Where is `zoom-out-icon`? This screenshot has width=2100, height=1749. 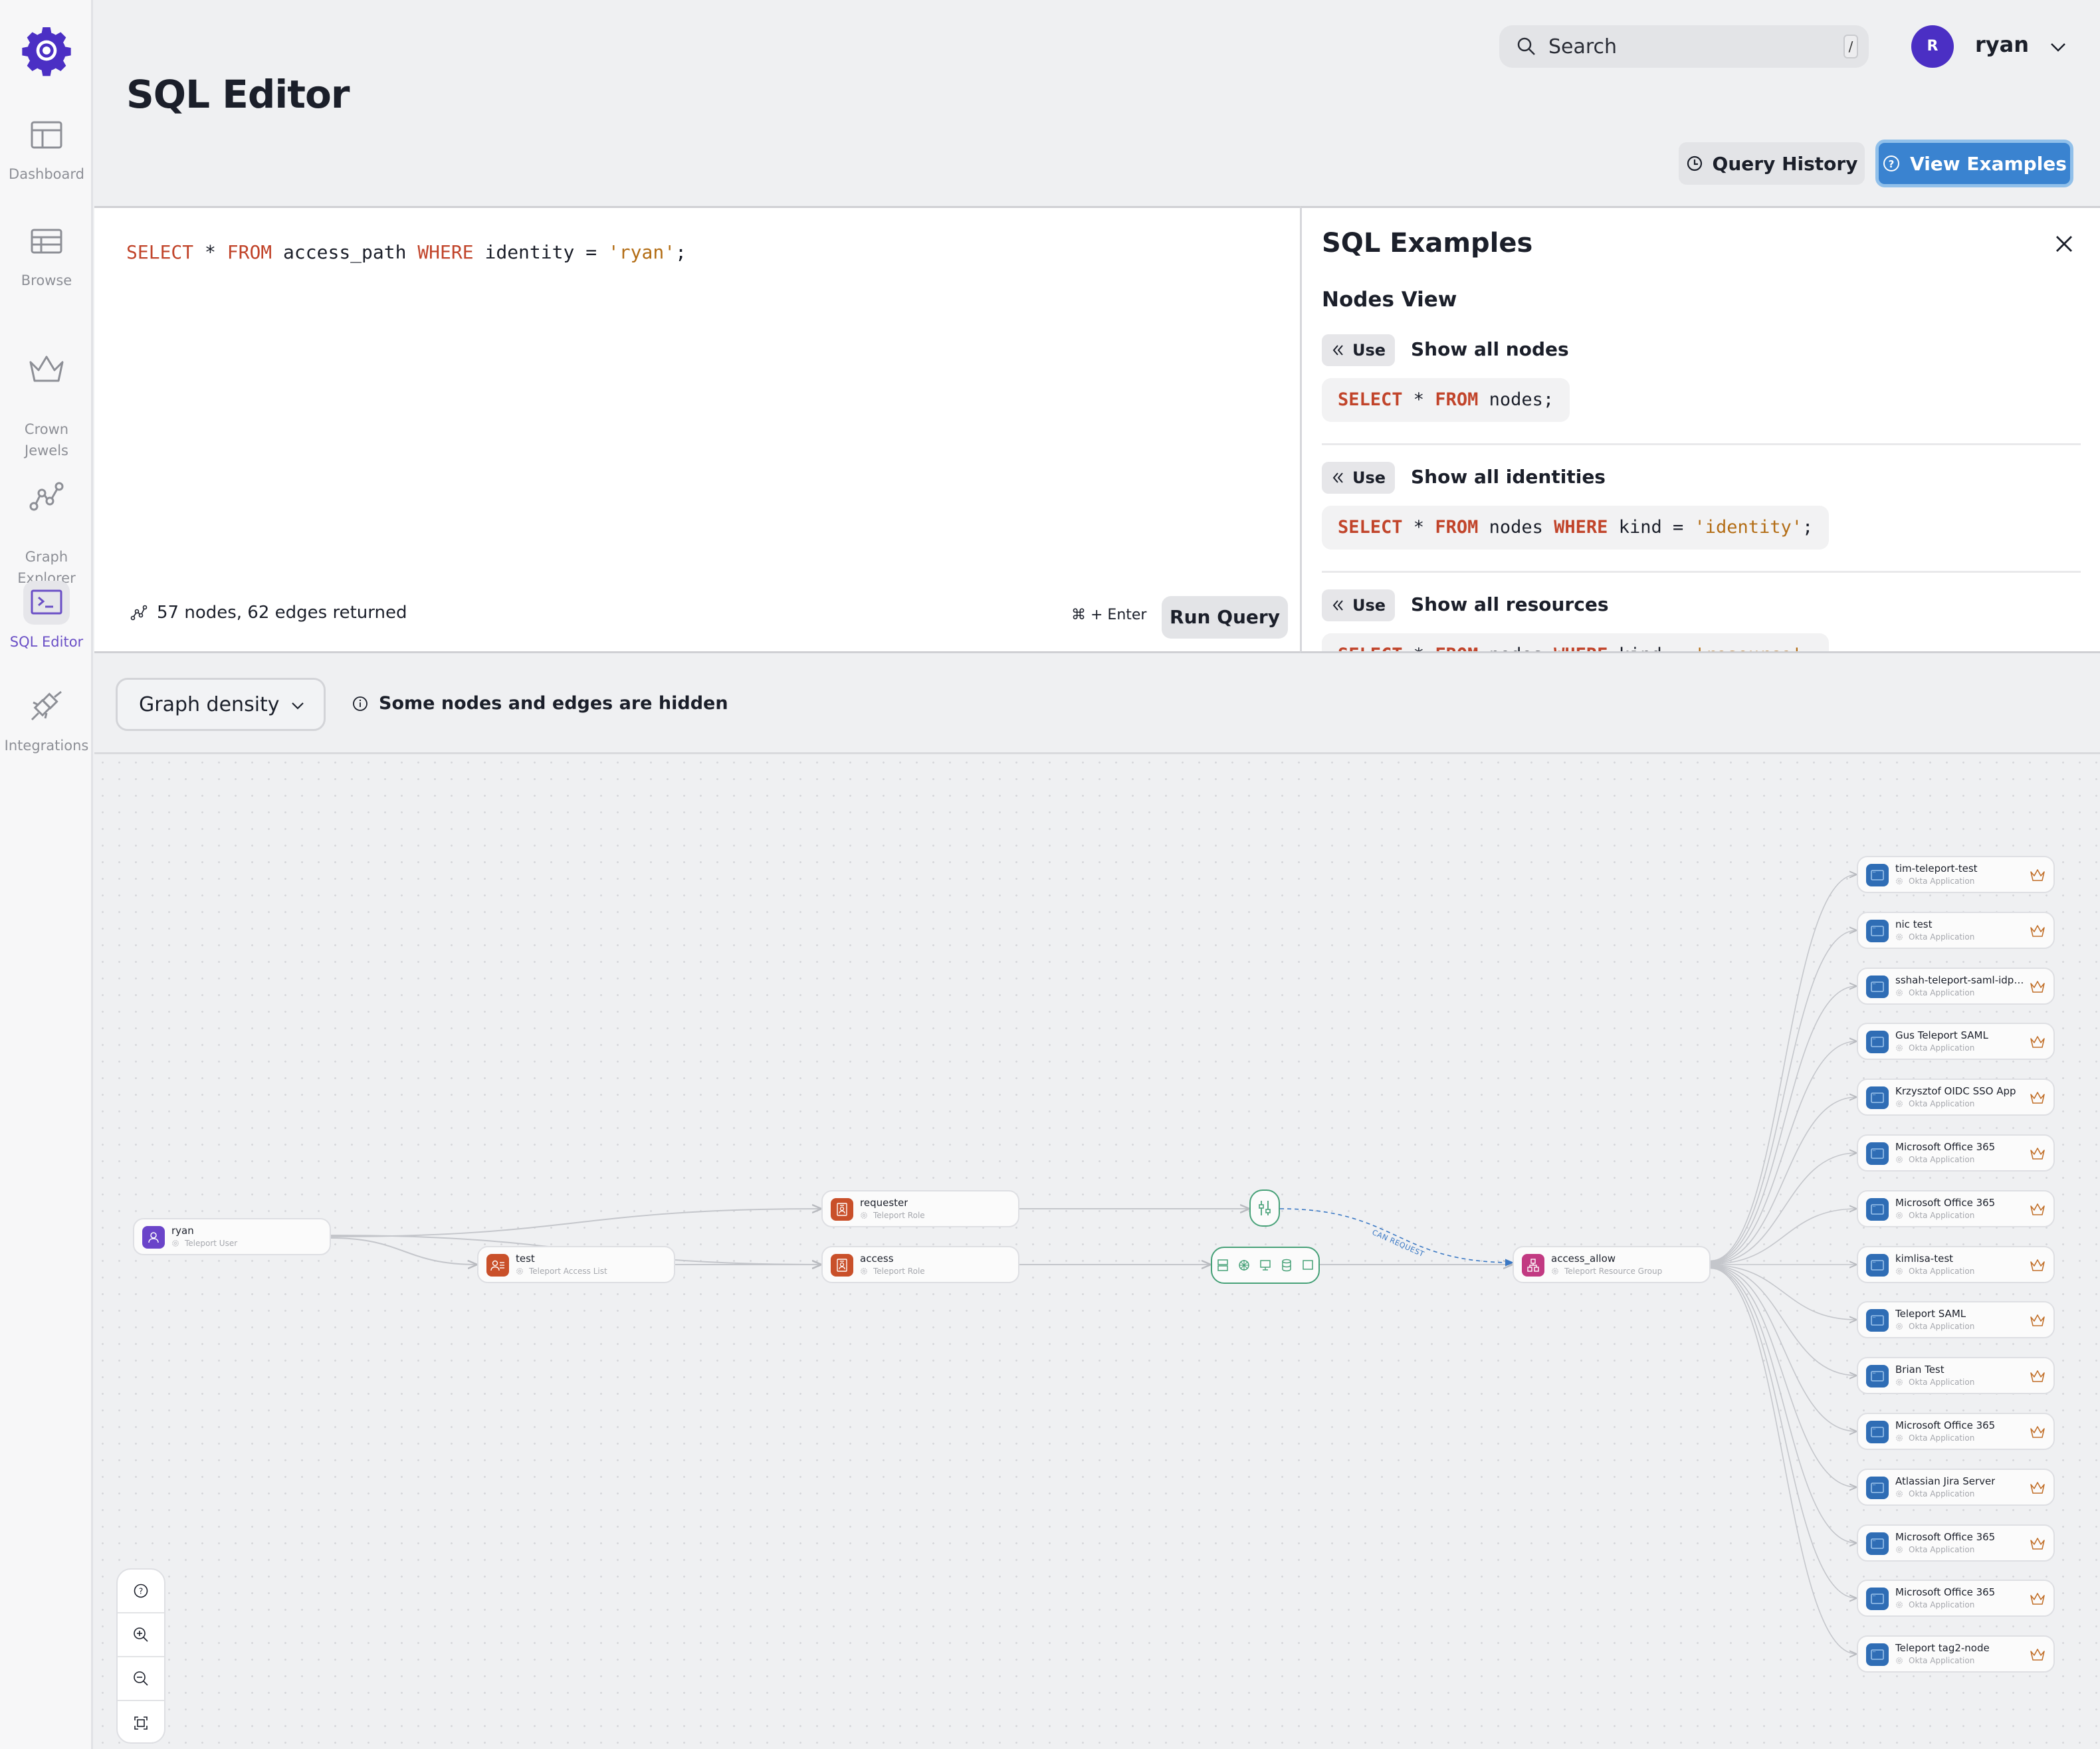 zoom-out-icon is located at coordinates (141, 1678).